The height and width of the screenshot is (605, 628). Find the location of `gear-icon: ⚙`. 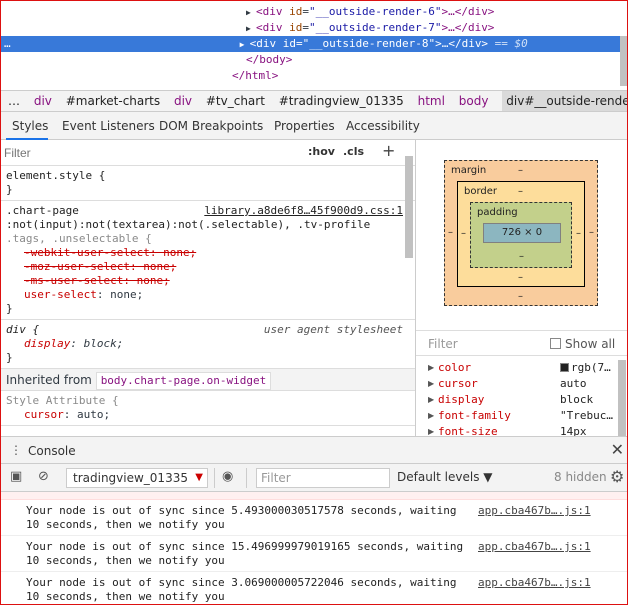

gear-icon: ⚙ is located at coordinates (617, 476).